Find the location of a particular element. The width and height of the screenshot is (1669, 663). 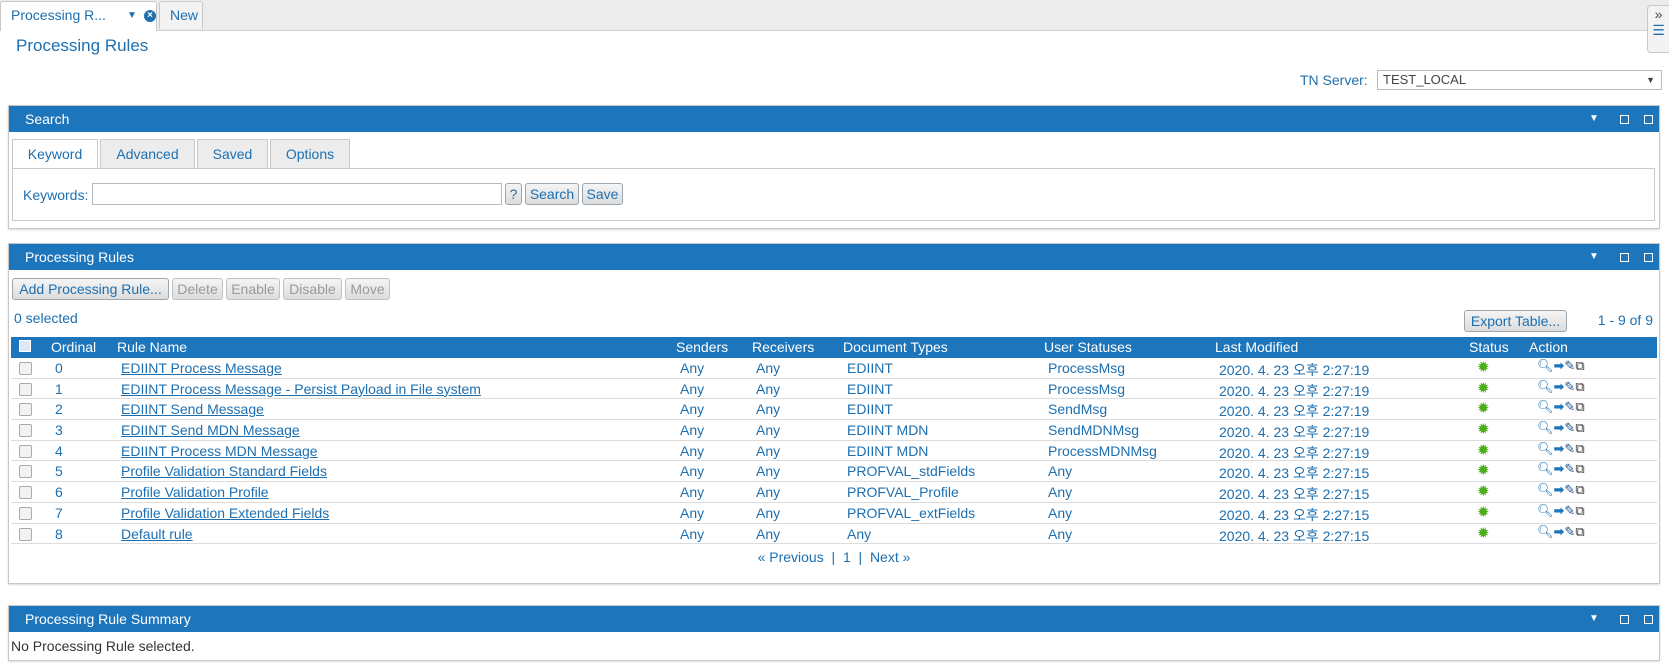

col-receivers: Receivers is located at coordinates (783, 347).